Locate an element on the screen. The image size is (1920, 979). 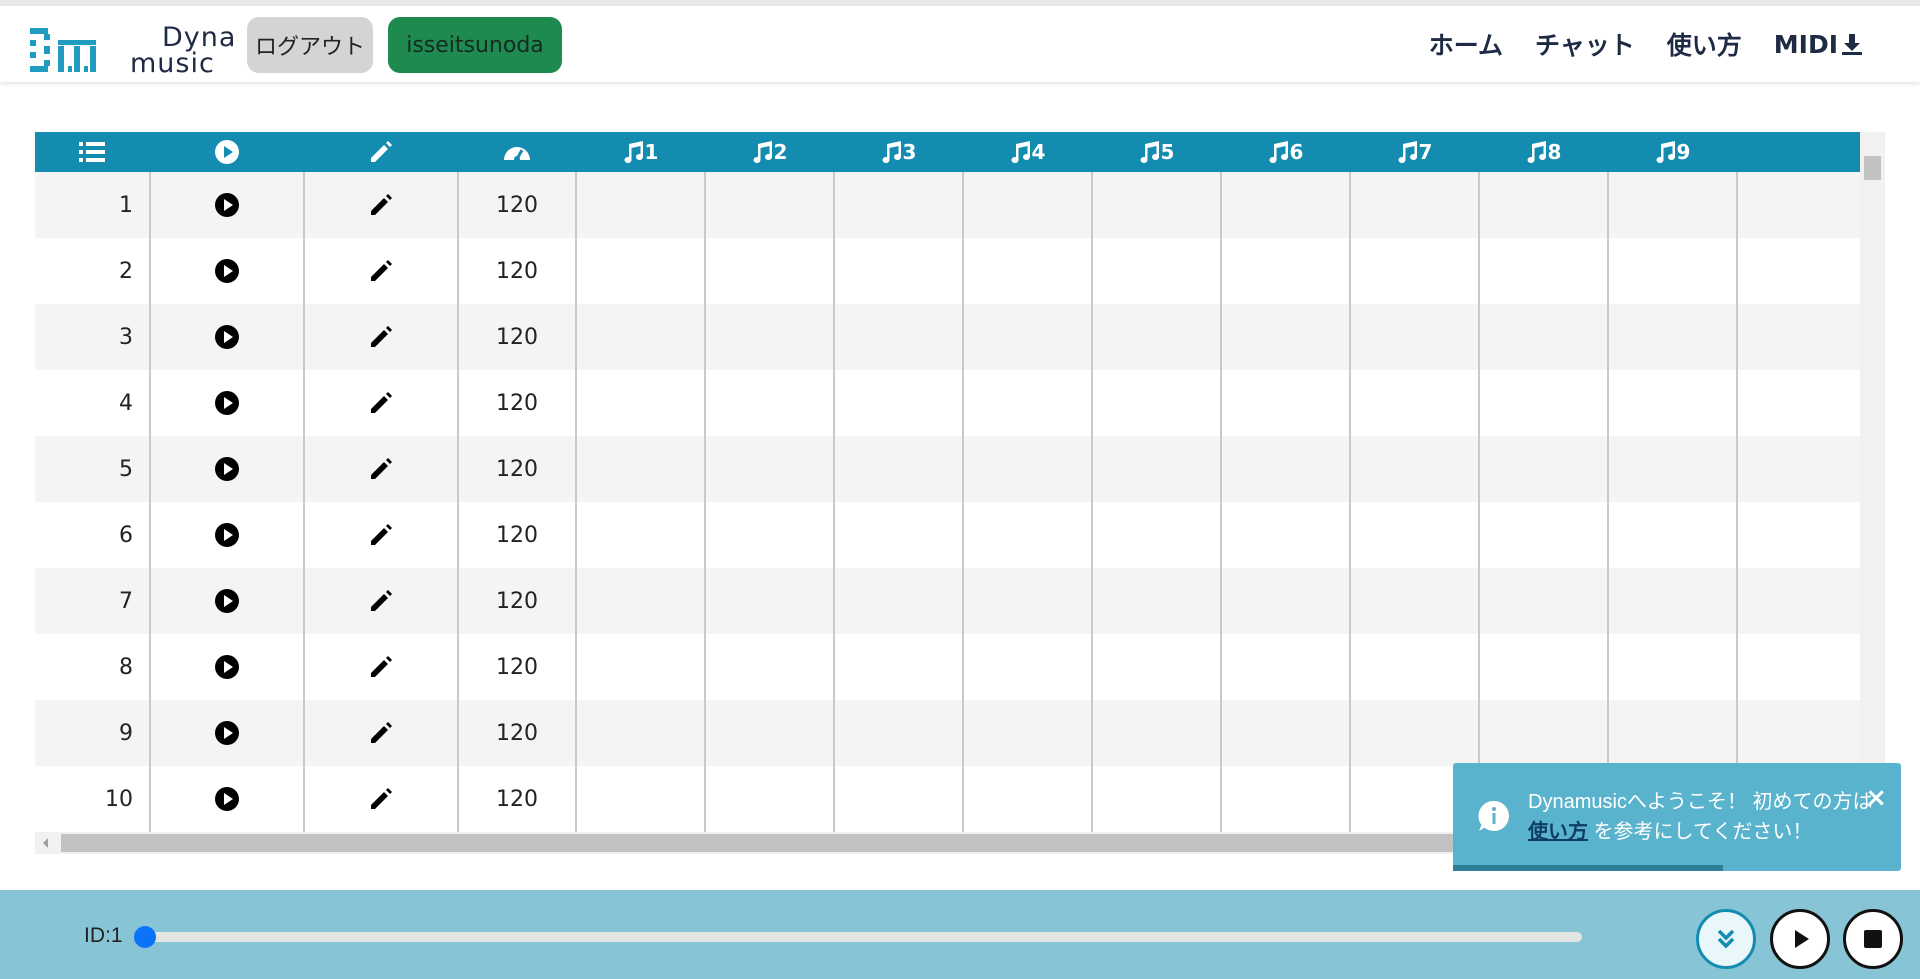
nav-midi-download: MIDI is located at coordinates (1819, 44).